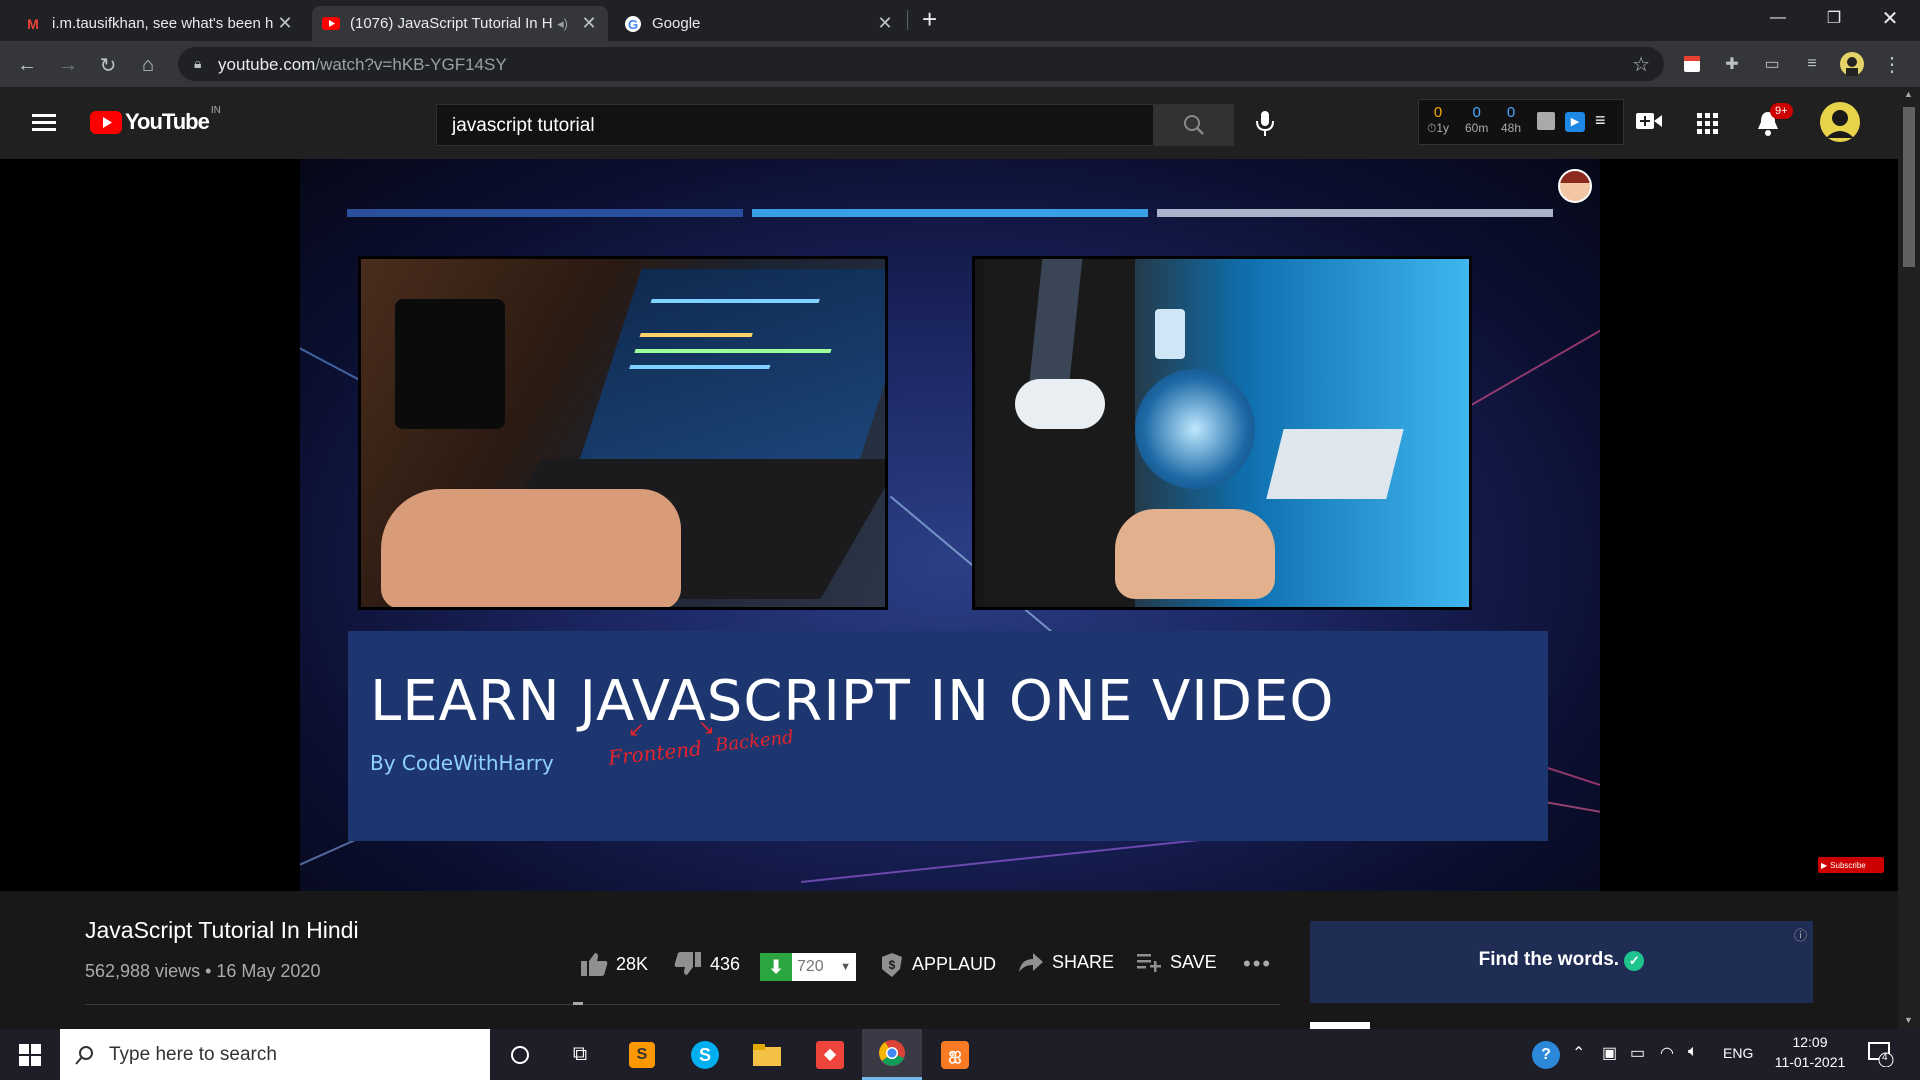  I want to click on battery-icon: ▭, so click(1637, 1053).